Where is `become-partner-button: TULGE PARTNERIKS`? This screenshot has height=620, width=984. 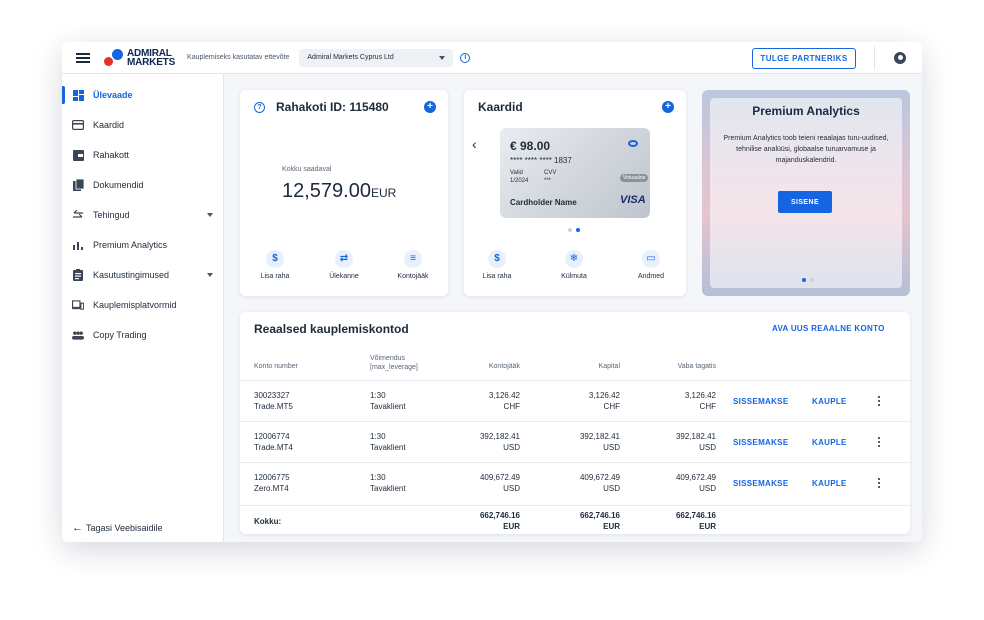 become-partner-button: TULGE PARTNERIKS is located at coordinates (804, 58).